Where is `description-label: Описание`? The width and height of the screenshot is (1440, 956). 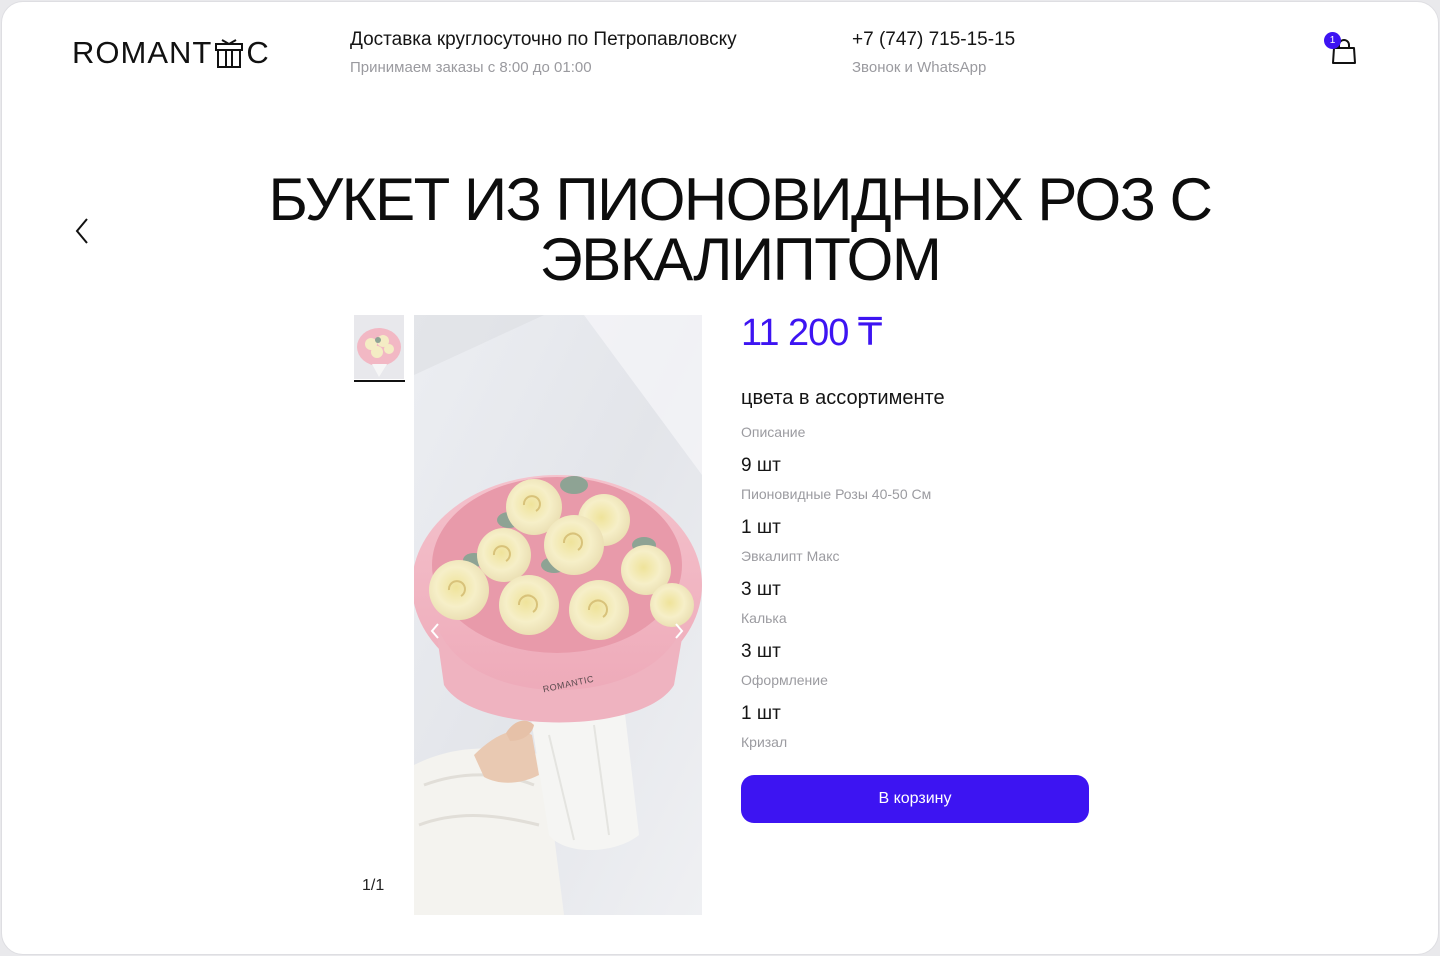
description-label: Описание is located at coordinates (773, 432).